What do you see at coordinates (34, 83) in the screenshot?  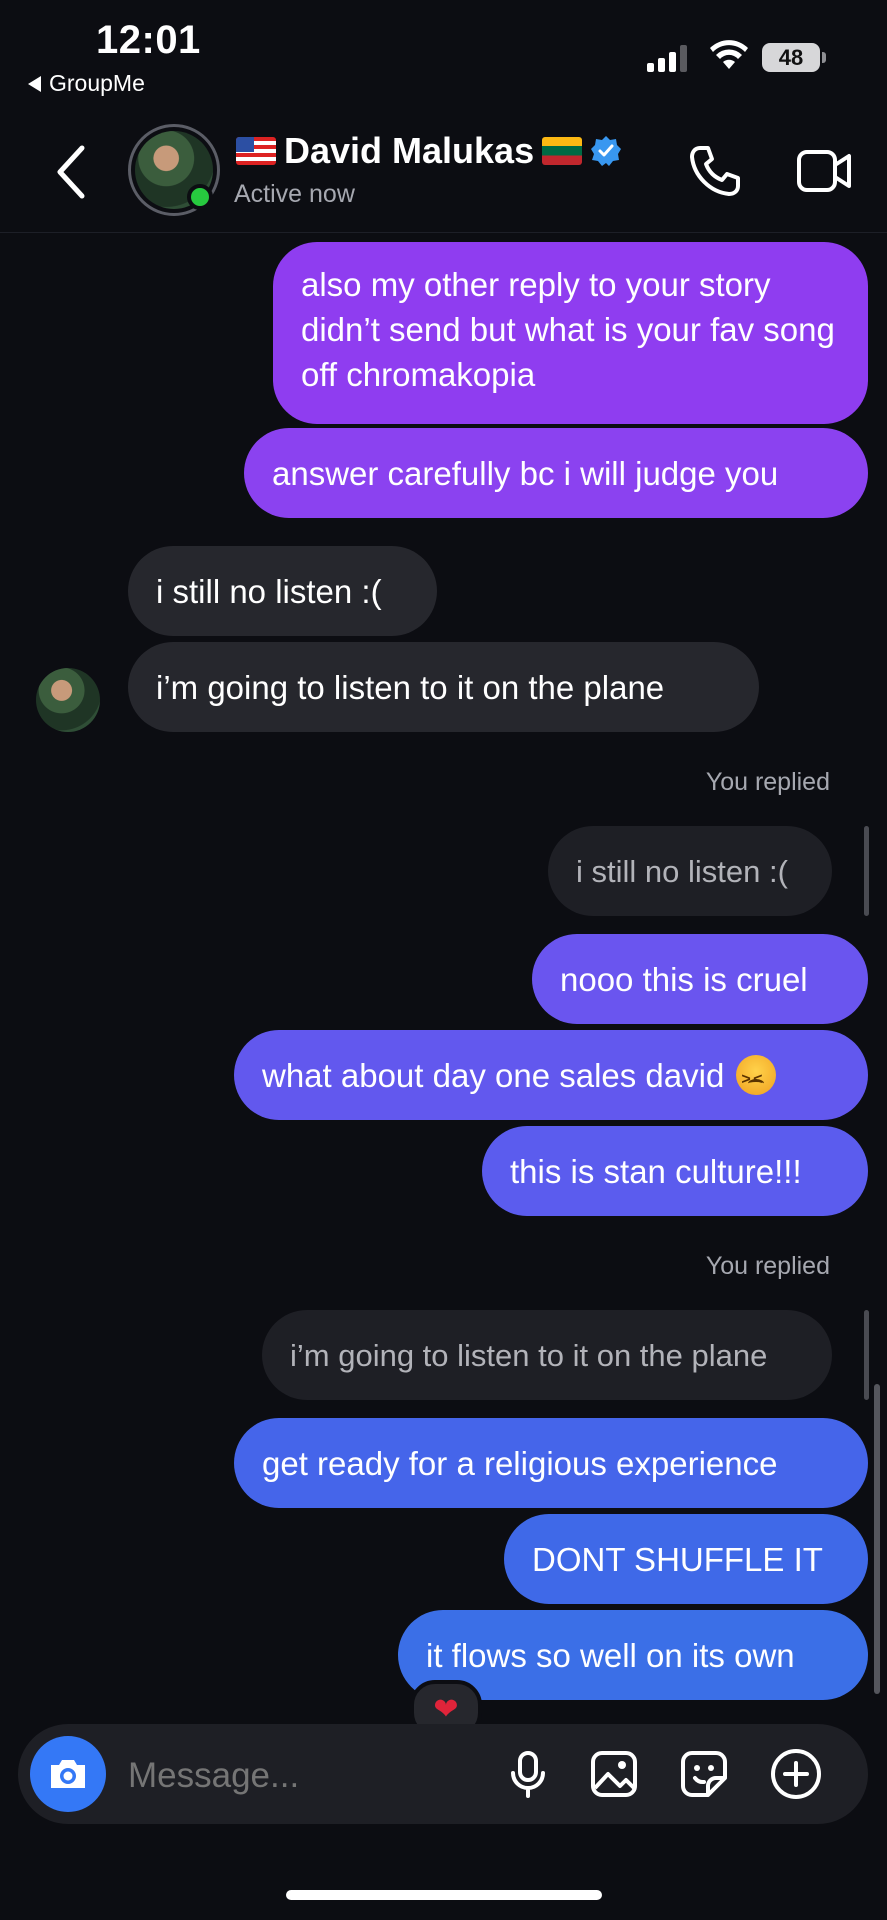 I see `back-triangle-icon` at bounding box center [34, 83].